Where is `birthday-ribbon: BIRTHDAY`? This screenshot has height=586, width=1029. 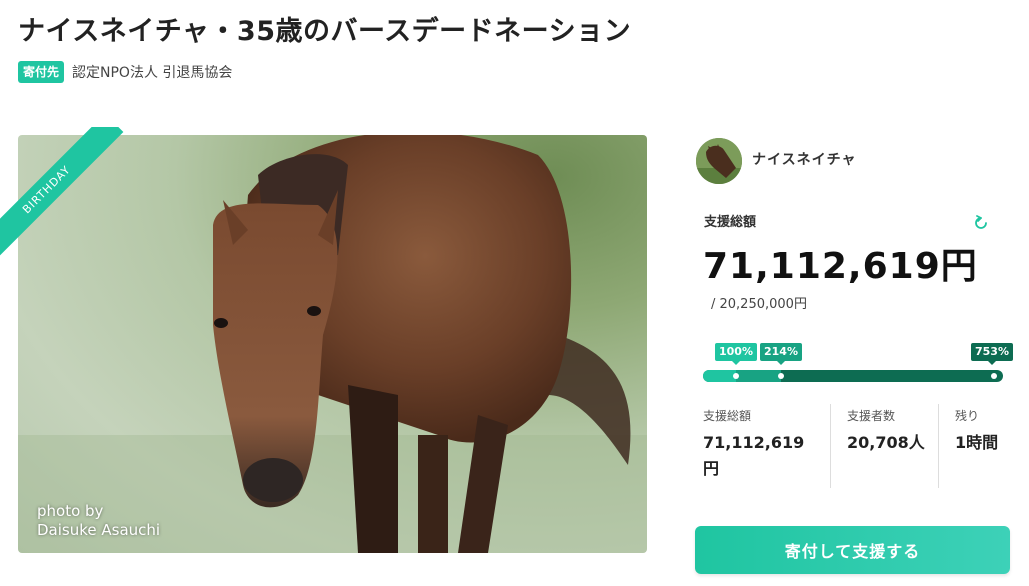 birthday-ribbon: BIRTHDAY is located at coordinates (66, 197).